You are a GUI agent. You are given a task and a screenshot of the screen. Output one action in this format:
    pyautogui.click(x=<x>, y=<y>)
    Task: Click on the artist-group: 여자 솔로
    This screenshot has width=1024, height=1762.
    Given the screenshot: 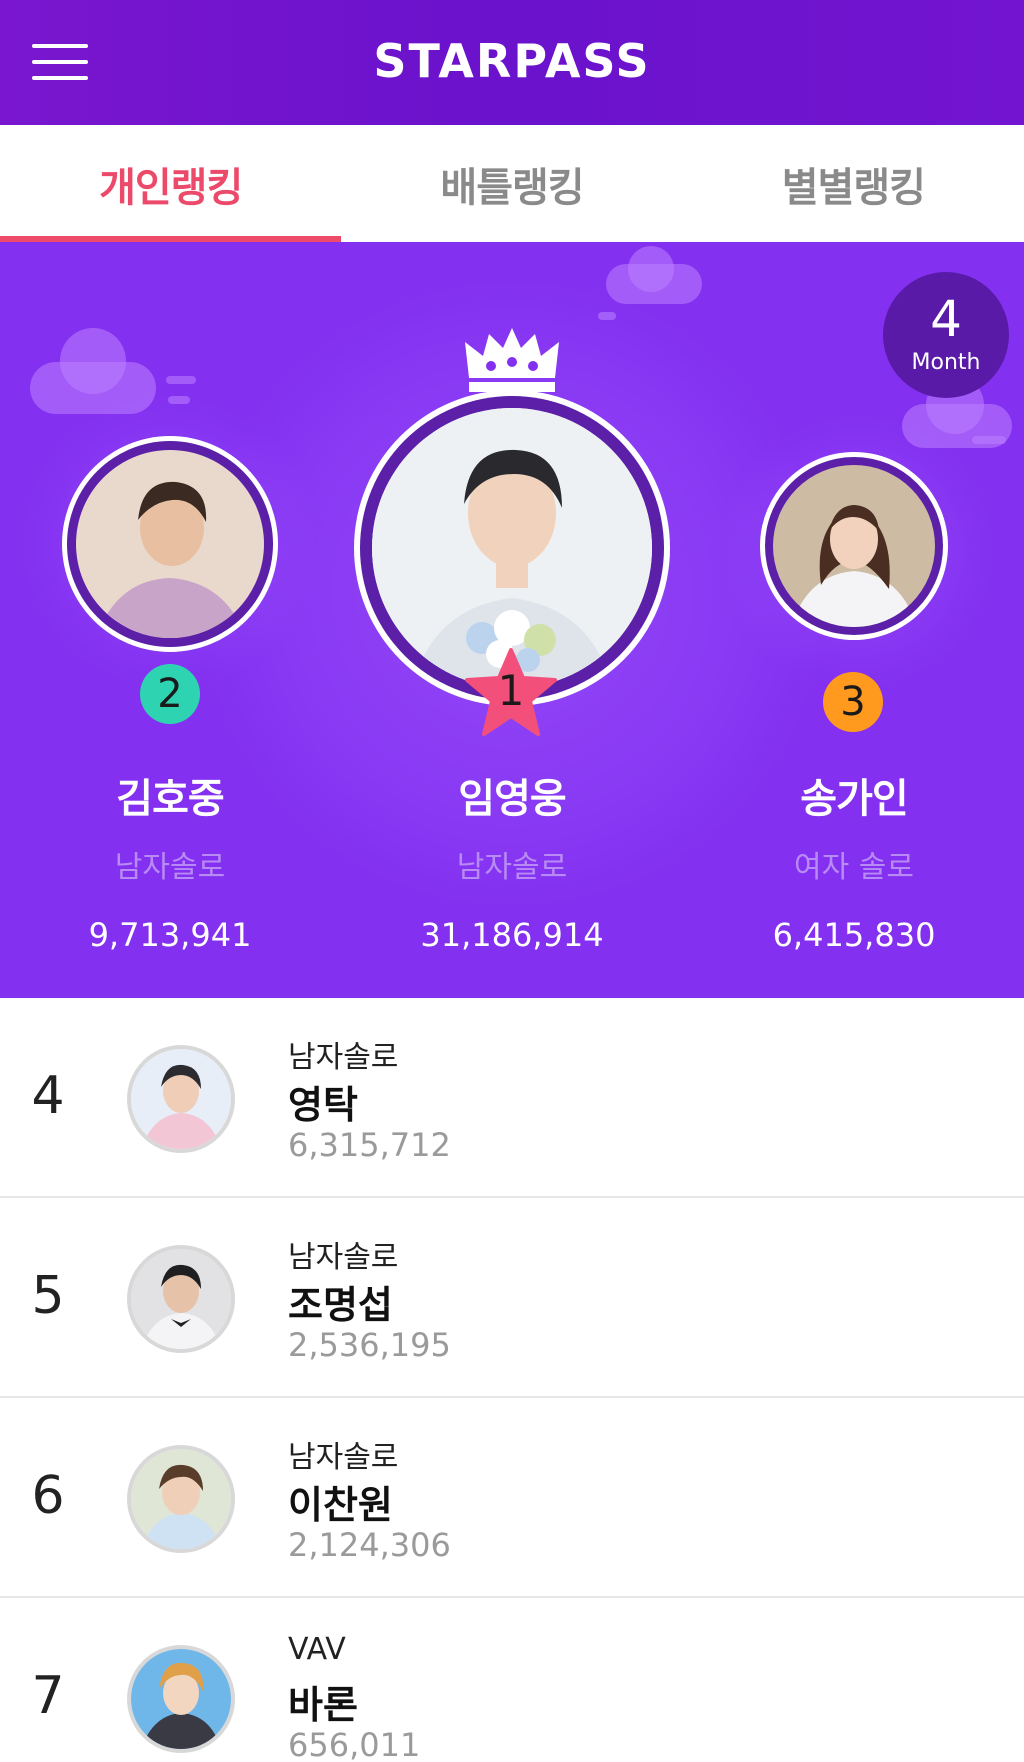 What is the action you would take?
    pyautogui.click(x=854, y=867)
    